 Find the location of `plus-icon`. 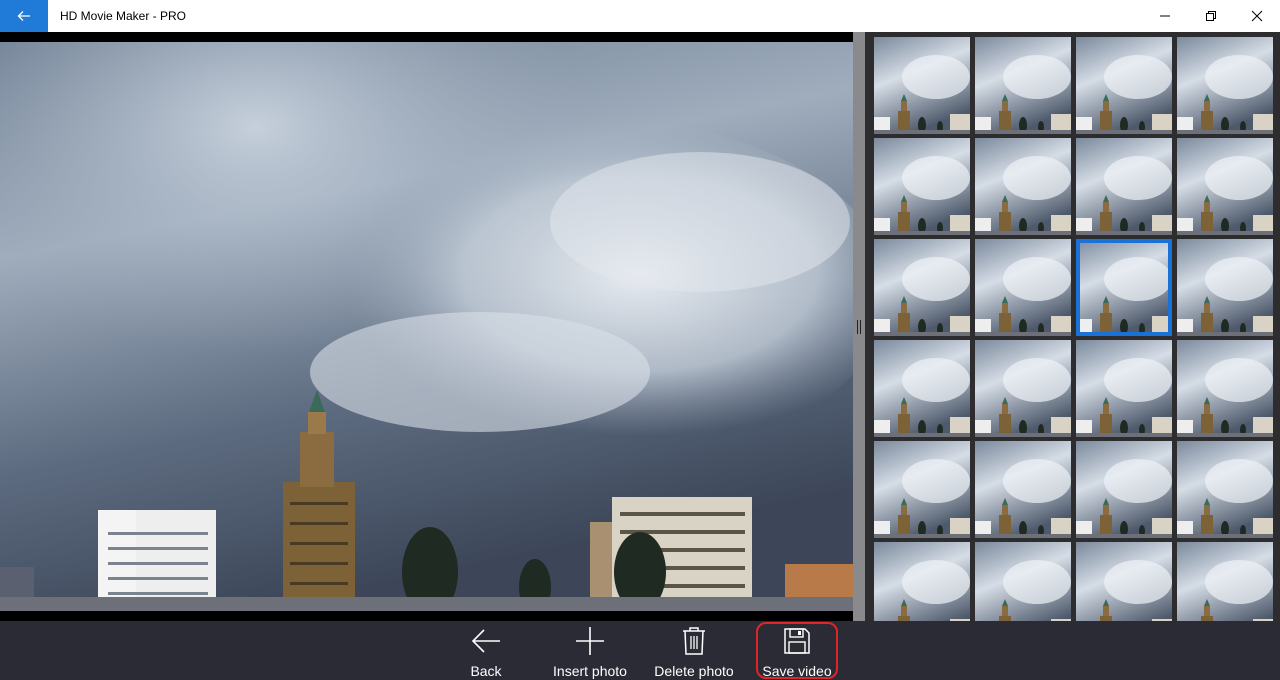

plus-icon is located at coordinates (590, 641).